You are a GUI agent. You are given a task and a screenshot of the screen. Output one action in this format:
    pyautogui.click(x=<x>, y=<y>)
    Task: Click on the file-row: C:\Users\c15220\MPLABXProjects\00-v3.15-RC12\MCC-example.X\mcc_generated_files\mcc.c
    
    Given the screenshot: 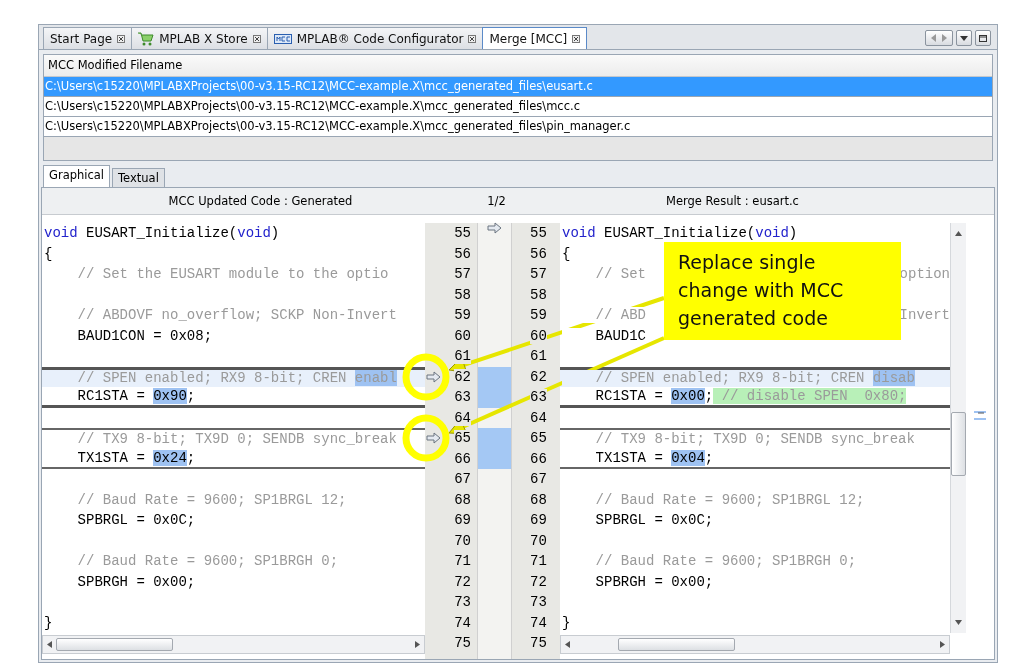 What is the action you would take?
    pyautogui.click(x=518, y=107)
    